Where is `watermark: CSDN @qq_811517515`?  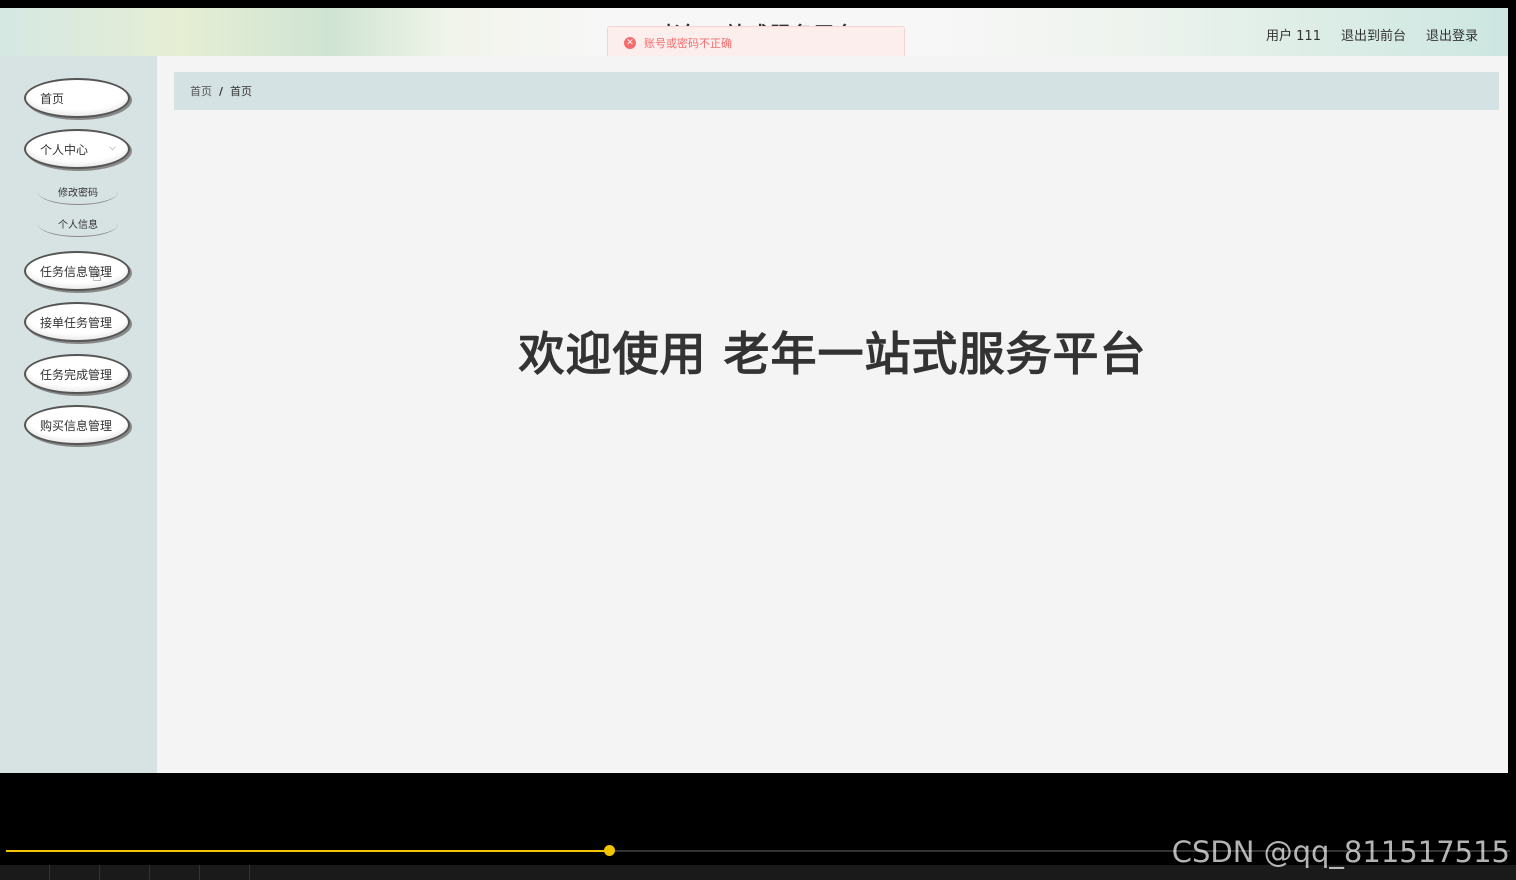 watermark: CSDN @qq_811517515 is located at coordinates (1340, 852).